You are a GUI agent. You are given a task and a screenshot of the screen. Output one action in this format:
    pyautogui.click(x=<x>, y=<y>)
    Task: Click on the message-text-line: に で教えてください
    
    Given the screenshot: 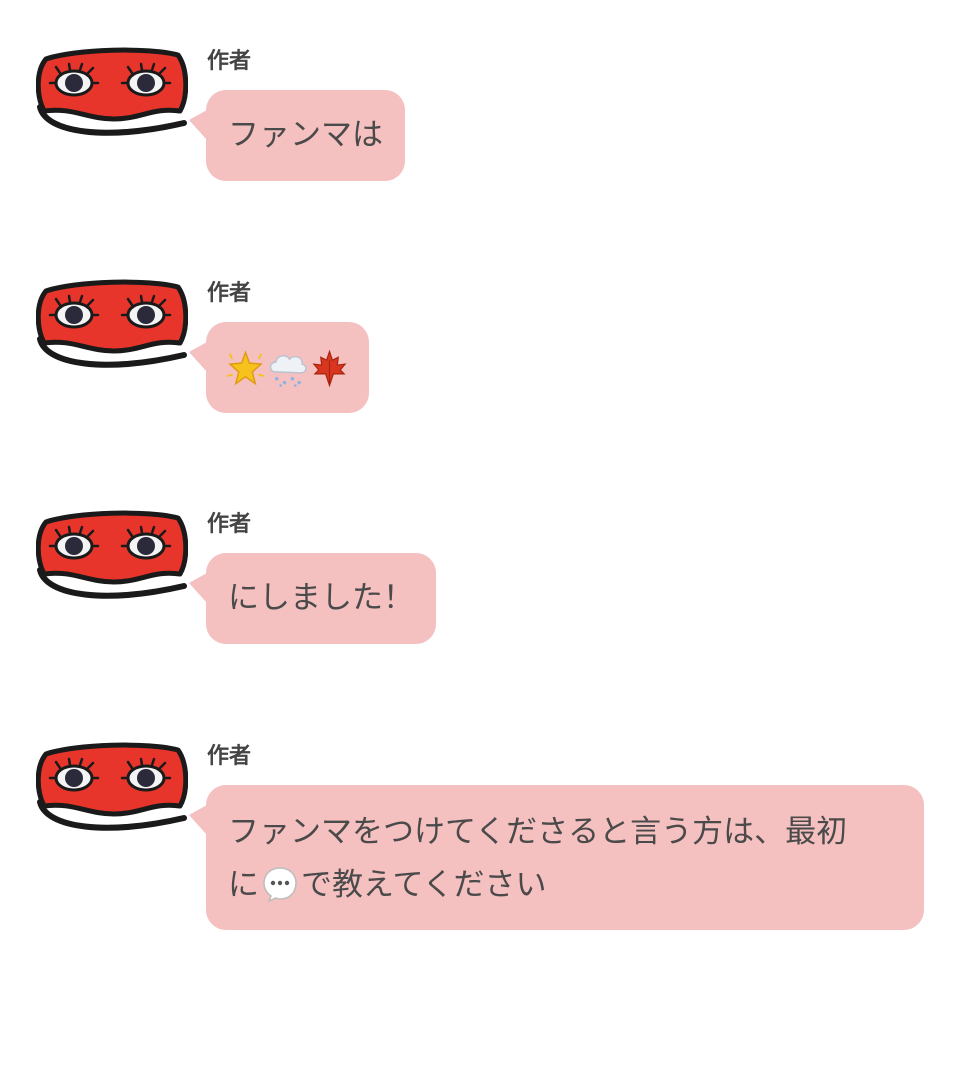 What is the action you would take?
    pyautogui.click(x=565, y=885)
    